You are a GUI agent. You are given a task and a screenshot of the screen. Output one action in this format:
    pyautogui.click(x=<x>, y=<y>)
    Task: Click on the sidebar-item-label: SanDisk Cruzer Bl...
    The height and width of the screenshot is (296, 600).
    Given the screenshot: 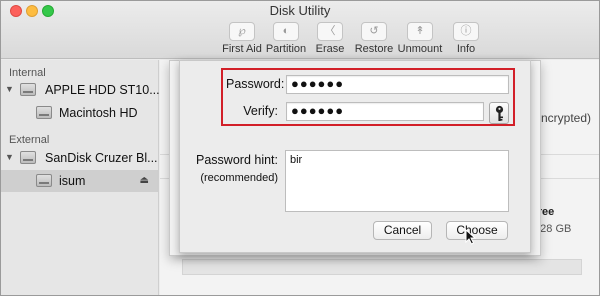 What is the action you would take?
    pyautogui.click(x=101, y=158)
    